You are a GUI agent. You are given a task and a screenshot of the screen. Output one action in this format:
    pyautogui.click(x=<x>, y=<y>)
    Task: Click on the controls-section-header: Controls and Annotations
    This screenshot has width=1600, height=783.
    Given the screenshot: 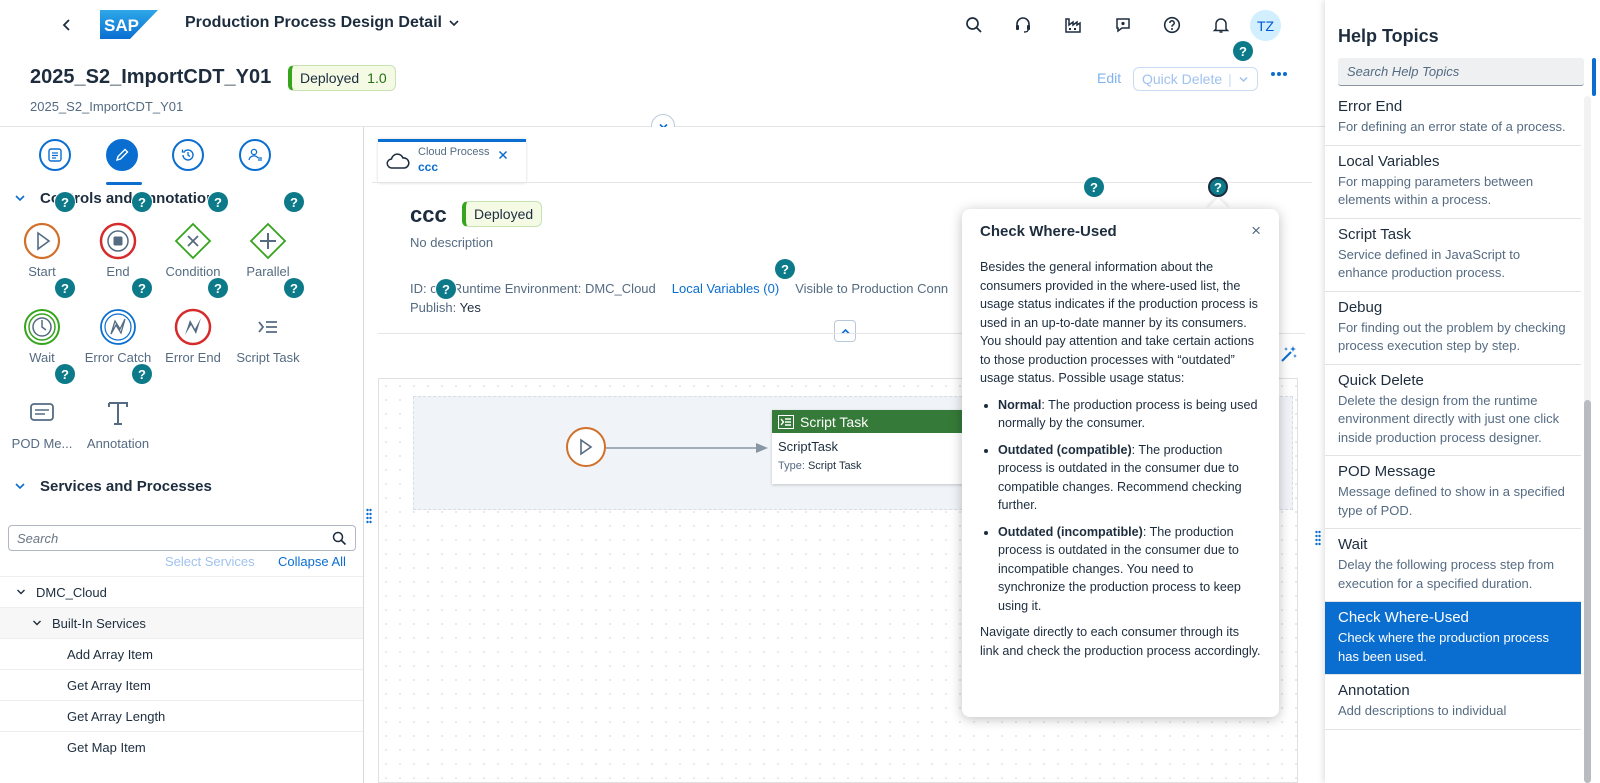 What is the action you would take?
    pyautogui.click(x=181, y=198)
    